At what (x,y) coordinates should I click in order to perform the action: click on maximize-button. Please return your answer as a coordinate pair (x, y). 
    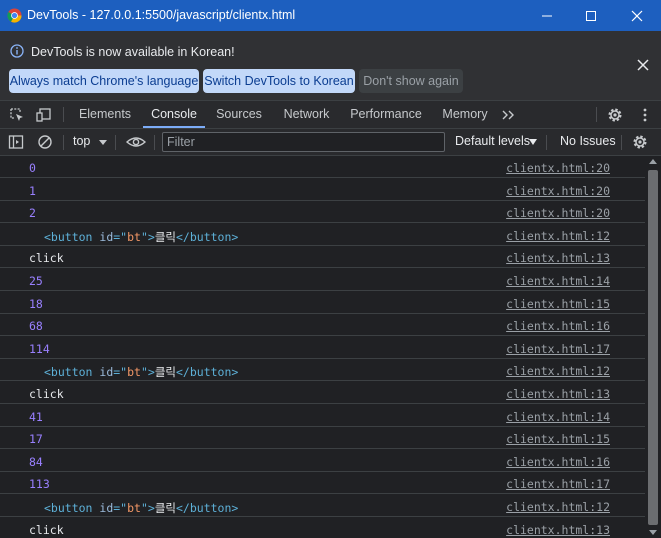
    Looking at the image, I should click on (591, 15).